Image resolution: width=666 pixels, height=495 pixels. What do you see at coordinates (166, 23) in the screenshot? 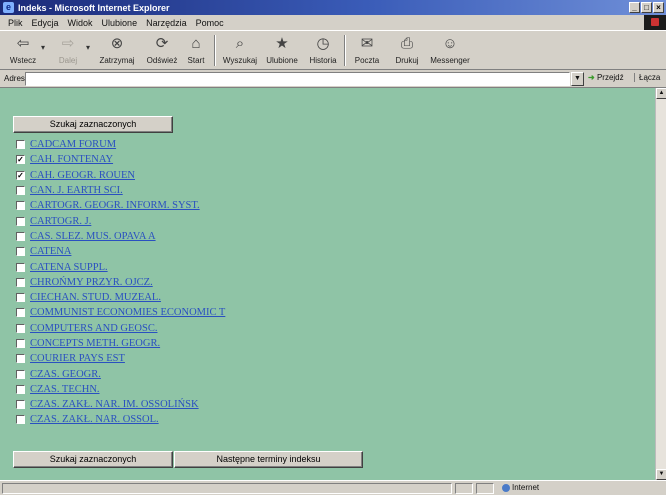
I see `menu-tools: Narzędzia` at bounding box center [166, 23].